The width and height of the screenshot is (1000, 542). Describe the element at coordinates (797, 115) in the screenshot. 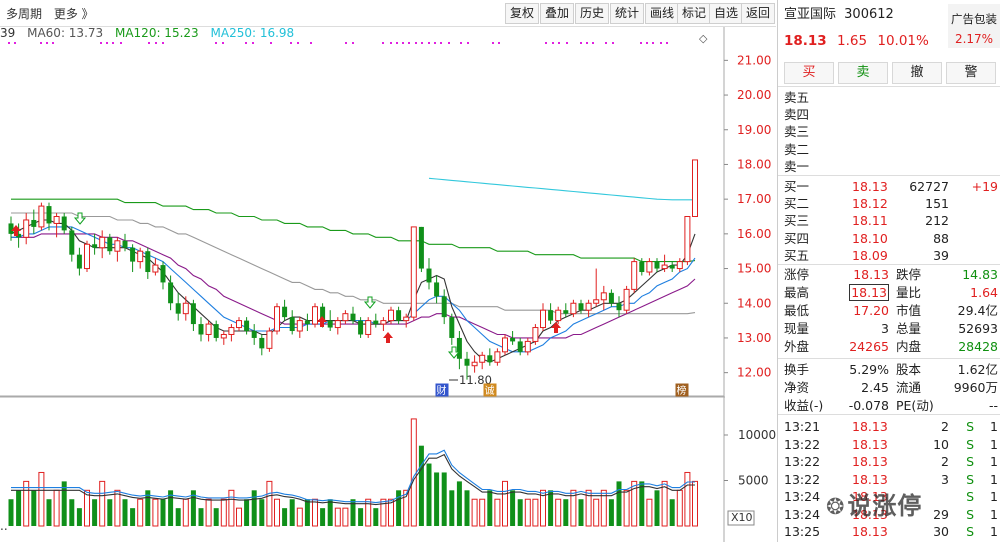

I see `ask-label: 卖四` at that location.